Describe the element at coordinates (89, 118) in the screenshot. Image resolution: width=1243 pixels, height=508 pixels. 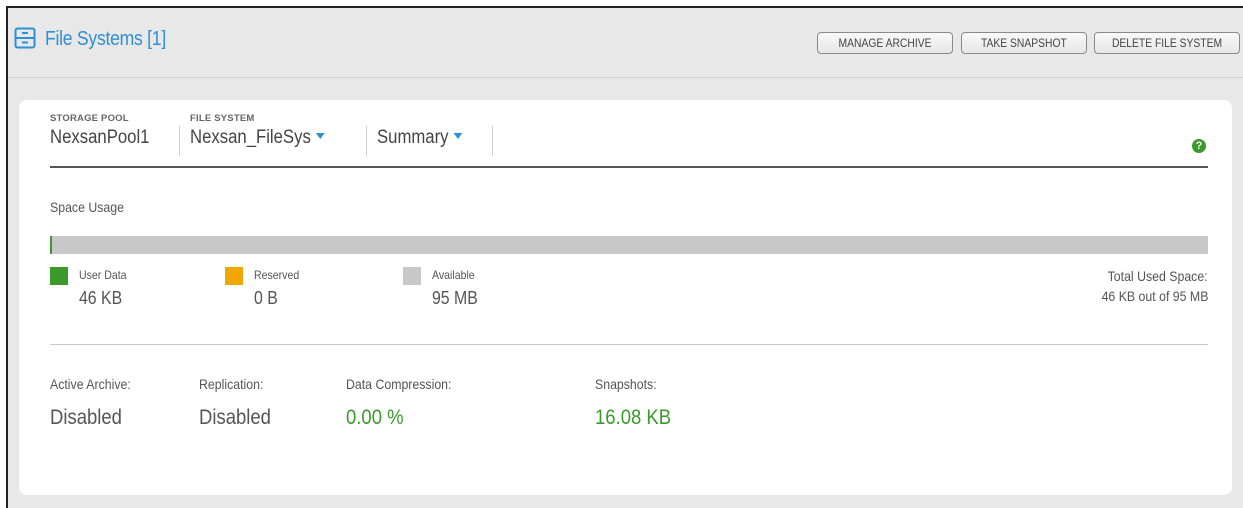
I see `storage-pool-label: STORAGE POOL` at that location.